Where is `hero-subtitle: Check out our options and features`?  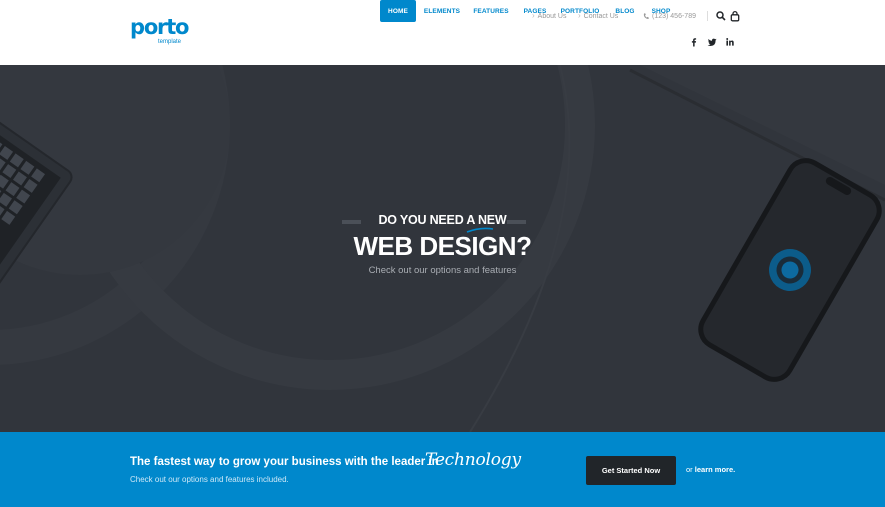
hero-subtitle: Check out our options and features is located at coordinates (442, 270).